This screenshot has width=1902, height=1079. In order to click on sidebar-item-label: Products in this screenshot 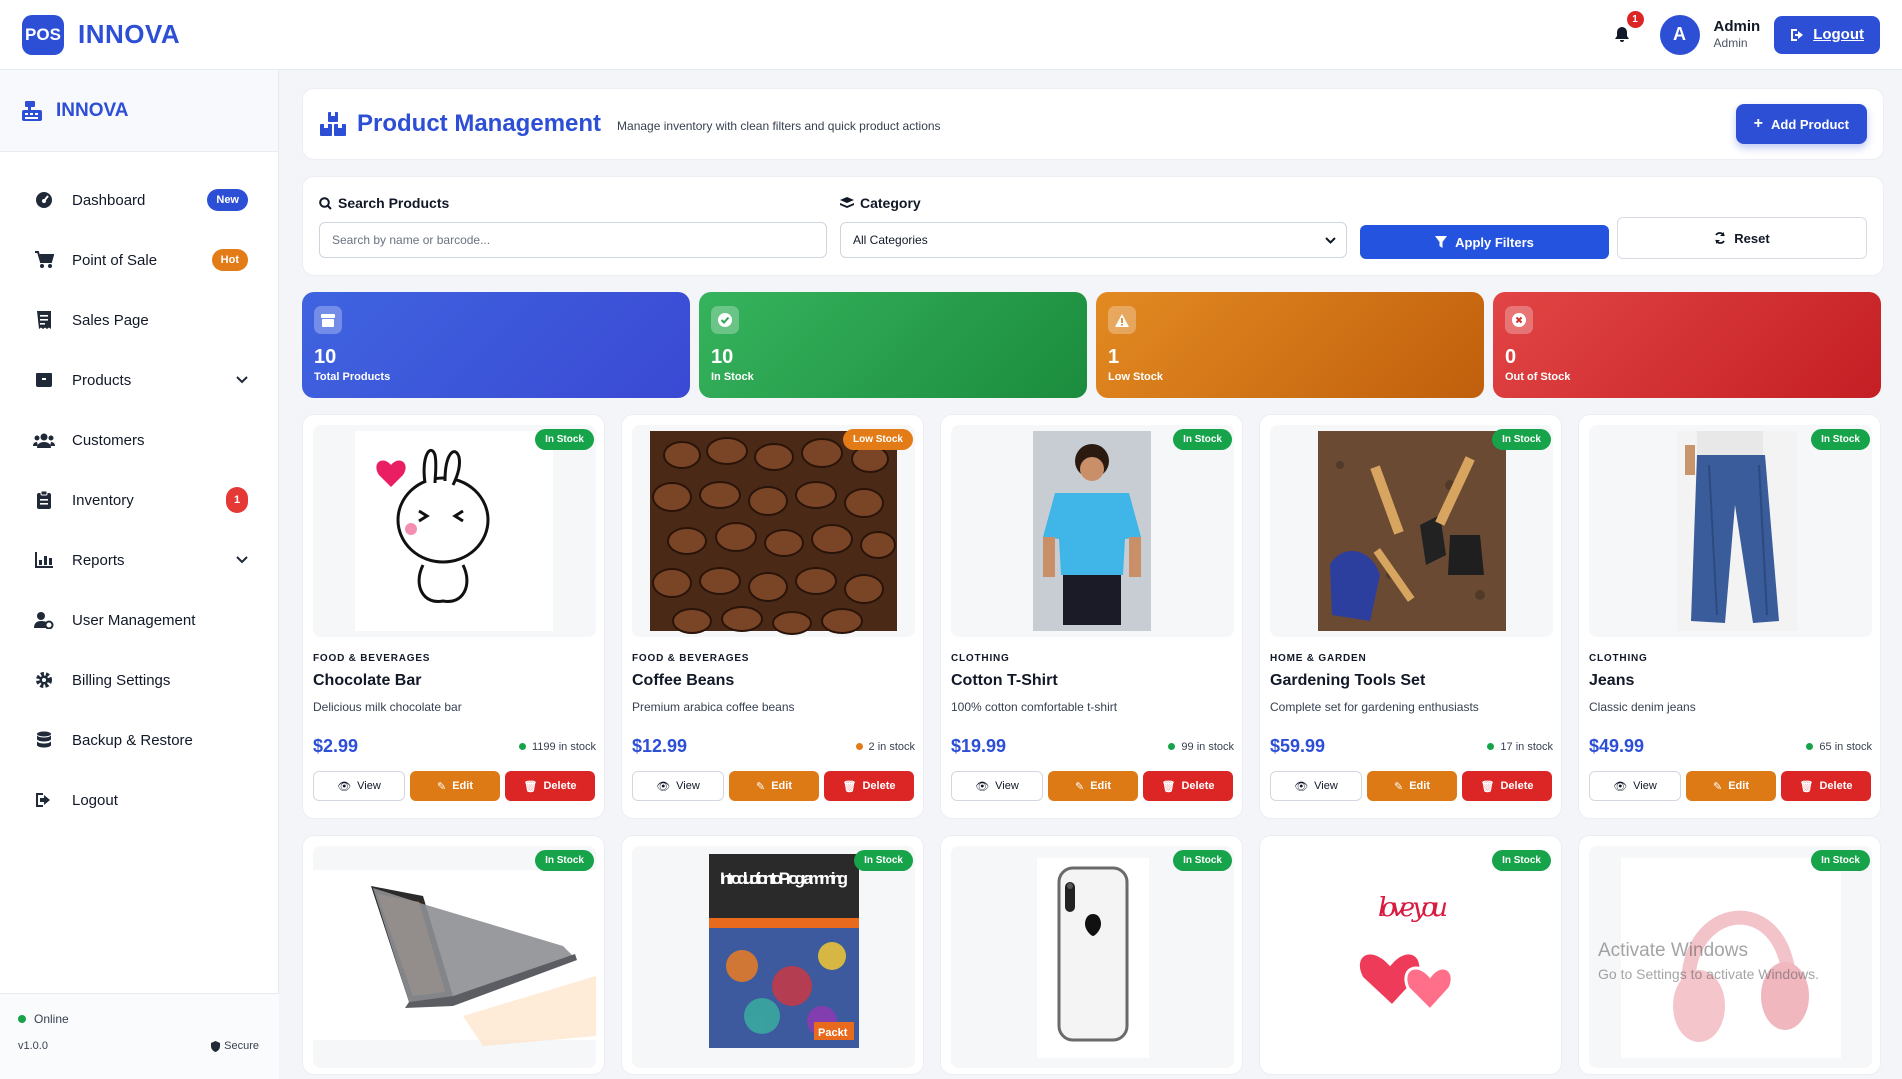, I will do `click(102, 380)`.